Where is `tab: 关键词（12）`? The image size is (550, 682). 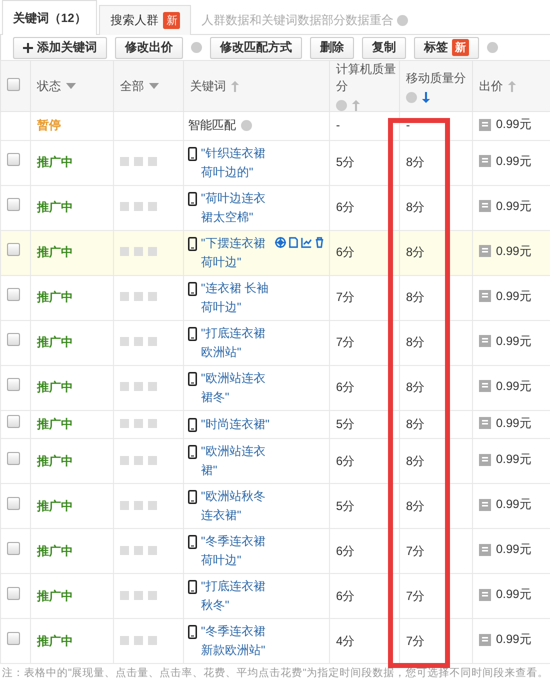 tab: 关键词（12） is located at coordinates (50, 17).